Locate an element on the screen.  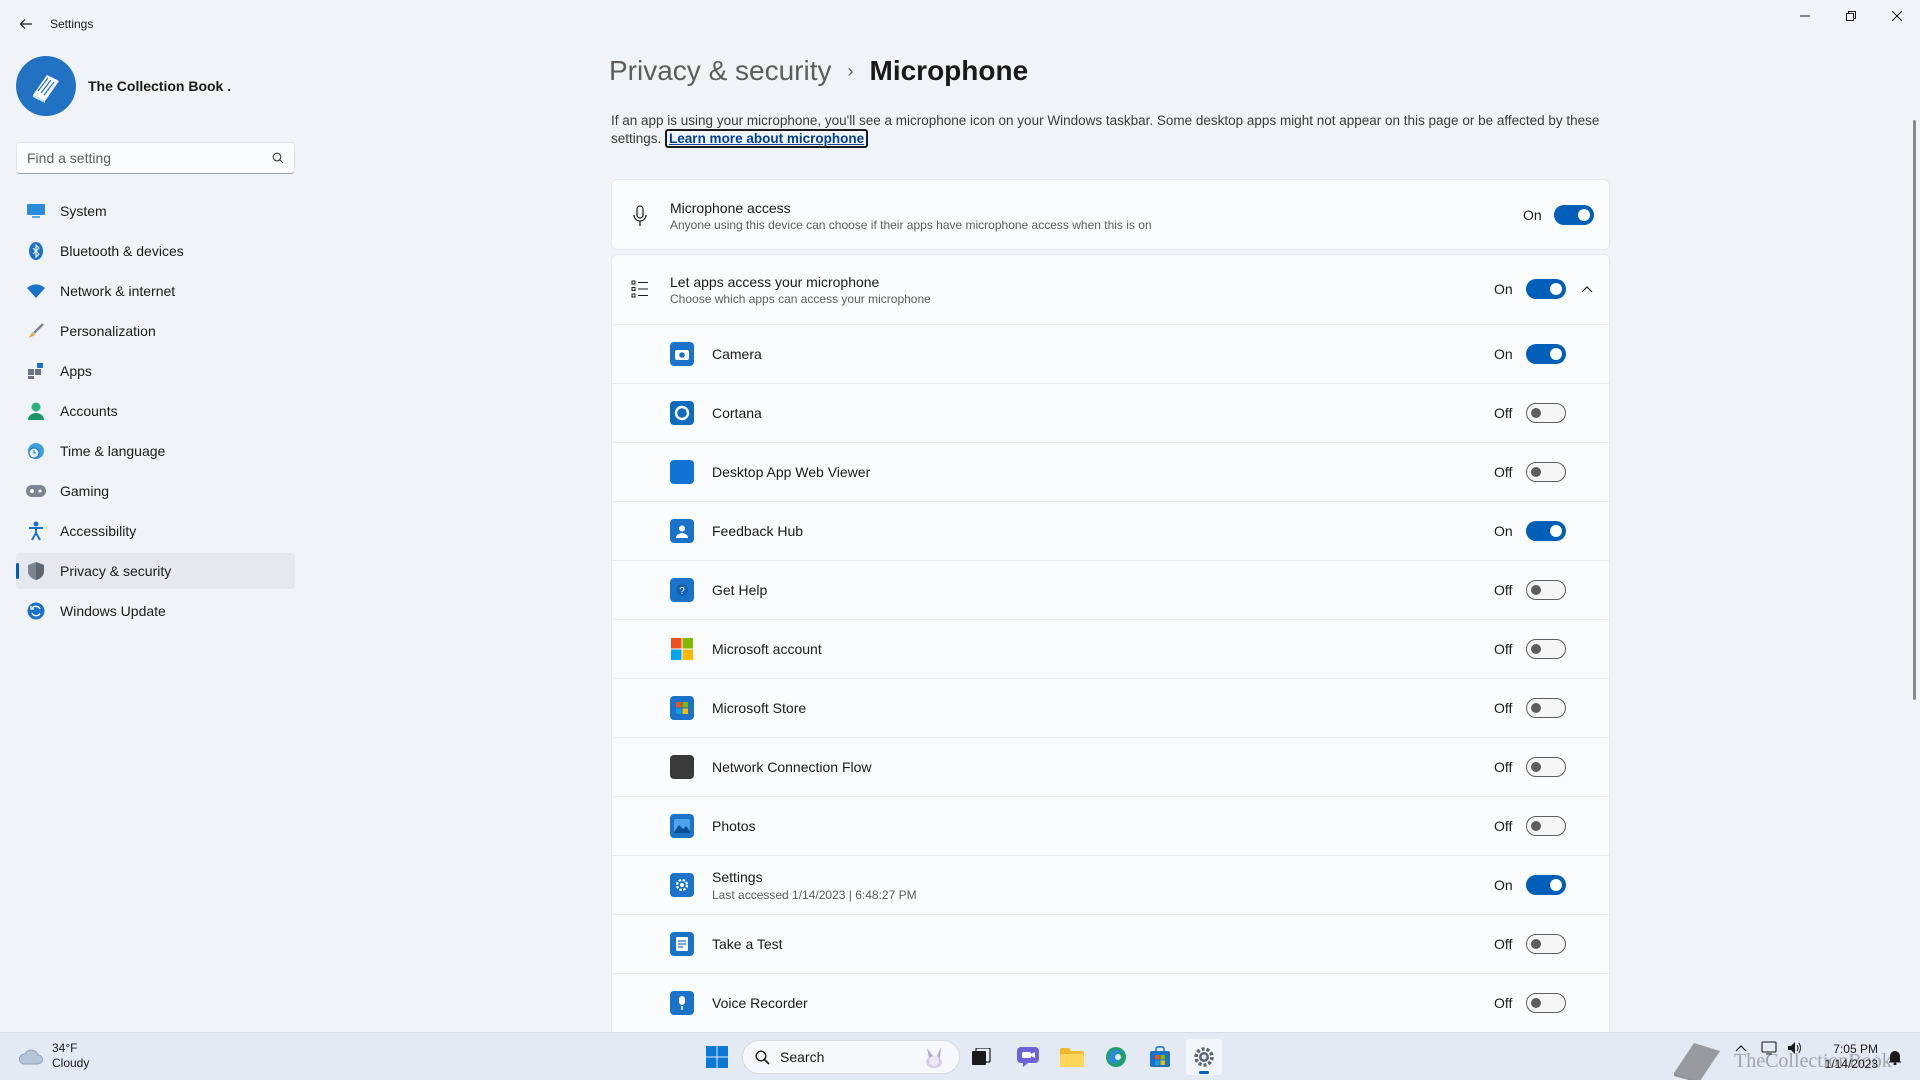
get-help-toggle is located at coordinates (1546, 590).